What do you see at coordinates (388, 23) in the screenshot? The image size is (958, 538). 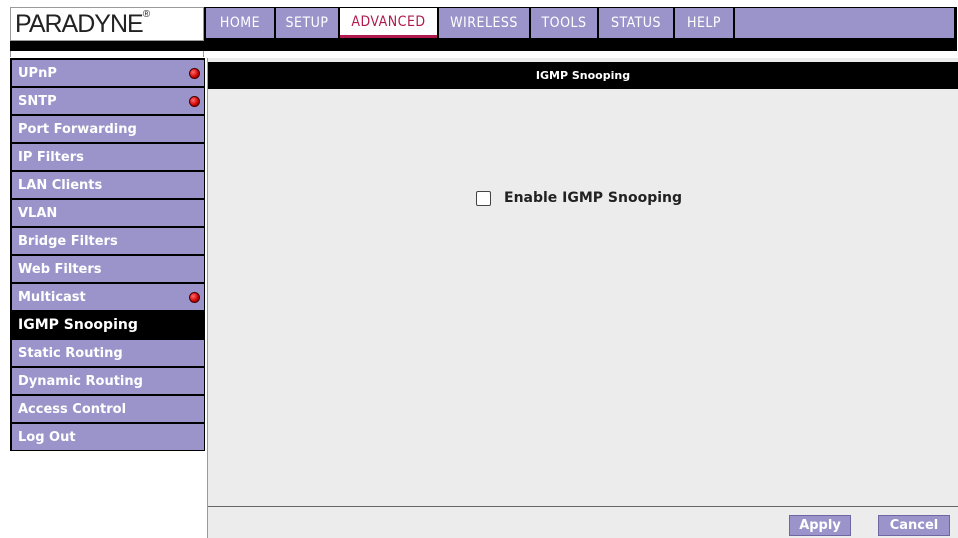 I see `tab-advanced: ADVANCED` at bounding box center [388, 23].